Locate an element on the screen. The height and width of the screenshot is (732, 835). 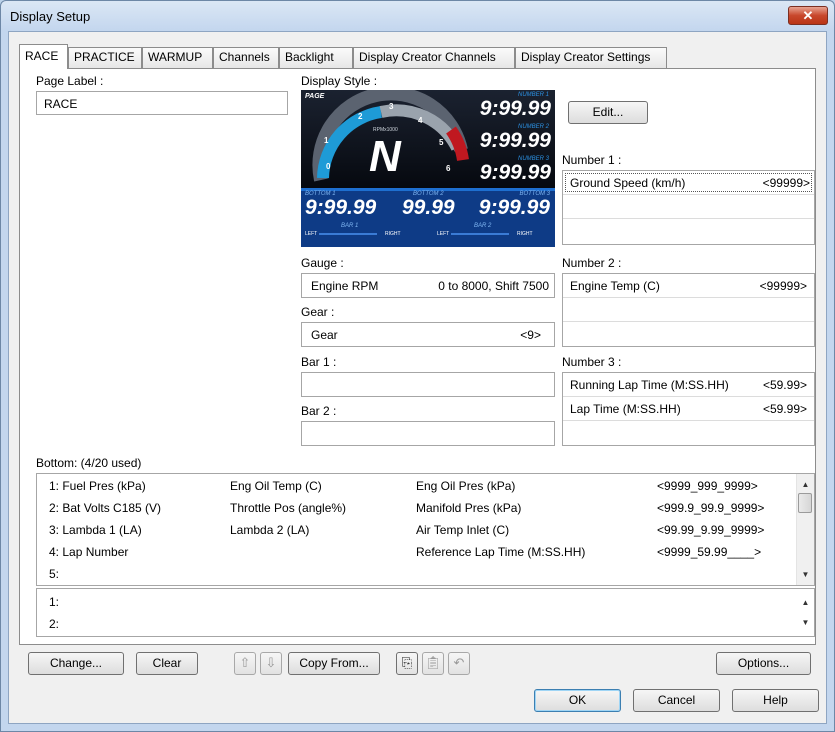
undo-icon: ↶ is located at coordinates (459, 663).